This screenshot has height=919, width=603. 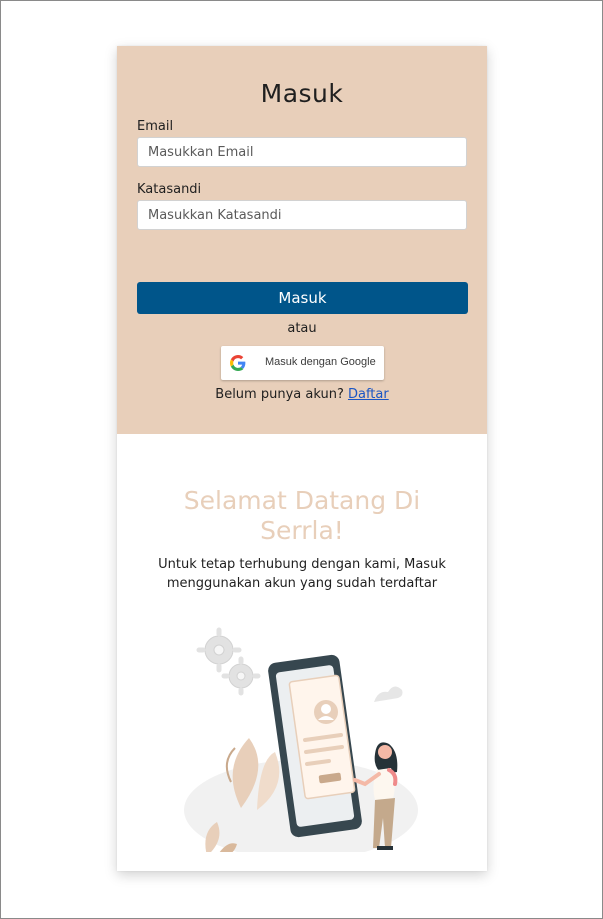 I want to click on login-title: Masuk, so click(x=302, y=93).